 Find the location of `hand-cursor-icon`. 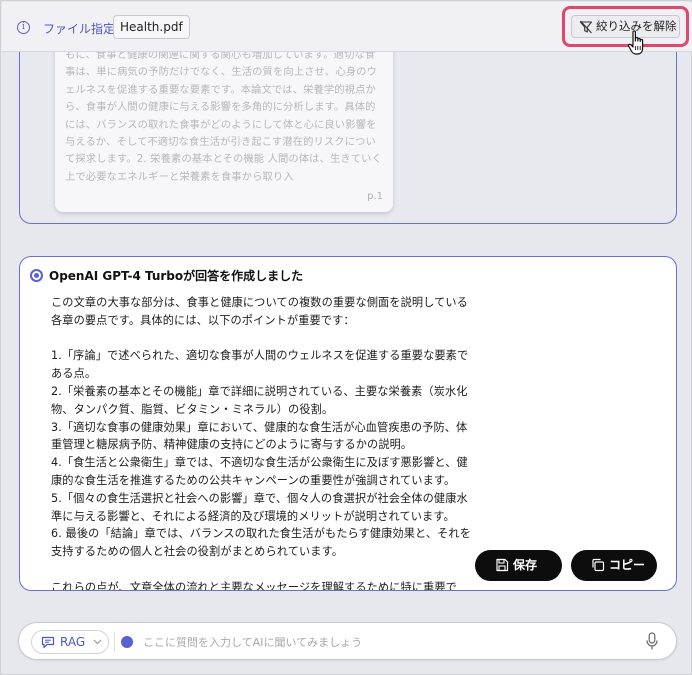

hand-cursor-icon is located at coordinates (635, 42).